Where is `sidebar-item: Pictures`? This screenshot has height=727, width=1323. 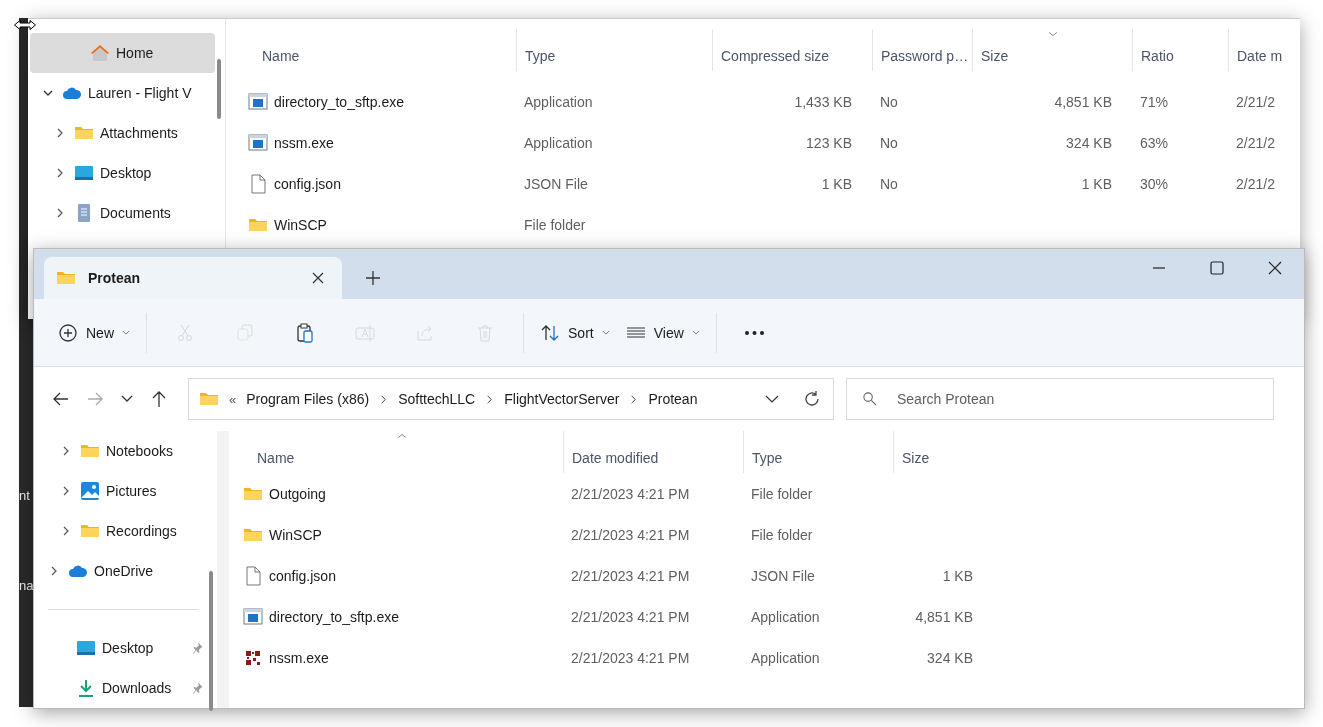 sidebar-item: Pictures is located at coordinates (121, 491).